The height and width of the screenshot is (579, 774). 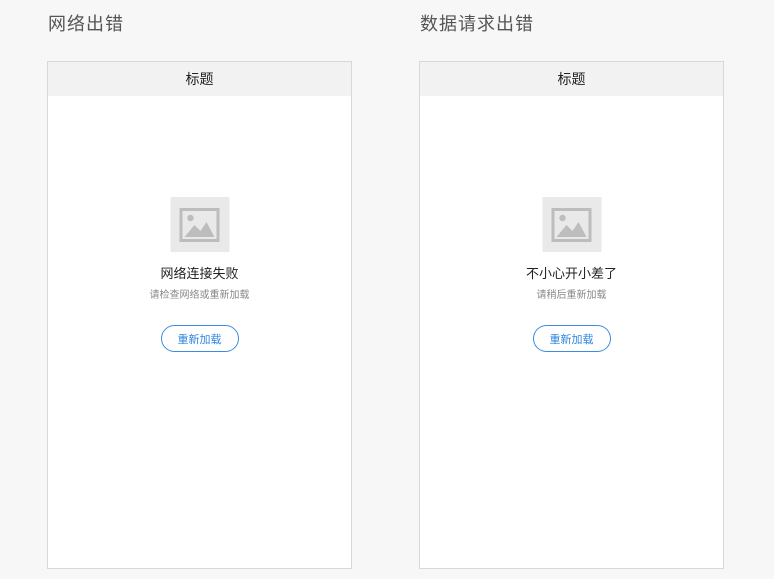 I want to click on section-title-network-error: 网络出错, so click(x=86, y=24).